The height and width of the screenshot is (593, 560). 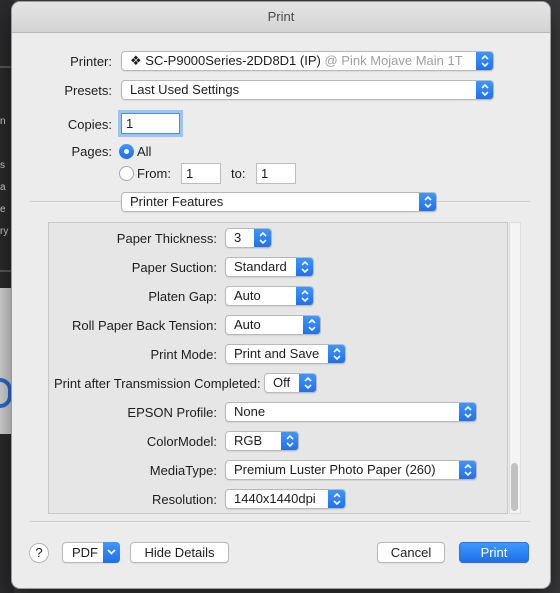 I want to click on feature-value: Premium Luster Photo Paper (260), so click(x=335, y=469).